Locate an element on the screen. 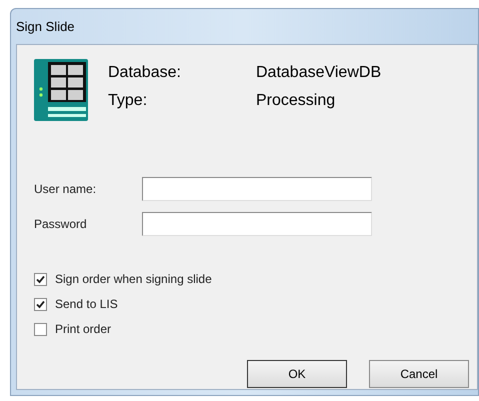 Image resolution: width=479 pixels, height=401 pixels. info-value: Processing is located at coordinates (296, 101).